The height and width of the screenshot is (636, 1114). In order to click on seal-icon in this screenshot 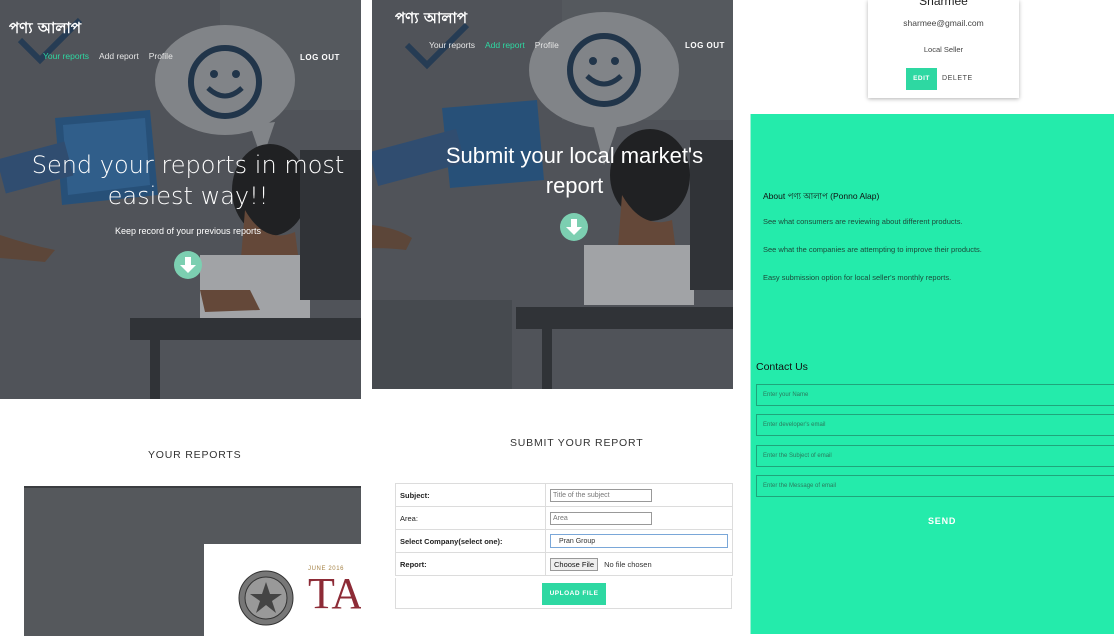, I will do `click(266, 598)`.